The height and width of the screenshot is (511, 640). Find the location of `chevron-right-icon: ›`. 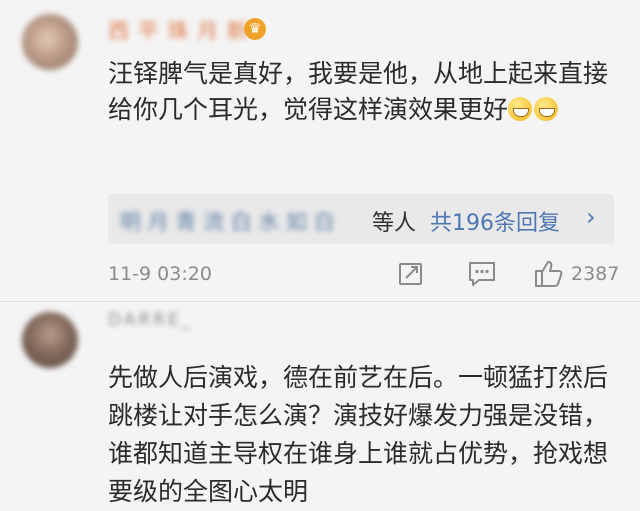

chevron-right-icon: › is located at coordinates (591, 217).